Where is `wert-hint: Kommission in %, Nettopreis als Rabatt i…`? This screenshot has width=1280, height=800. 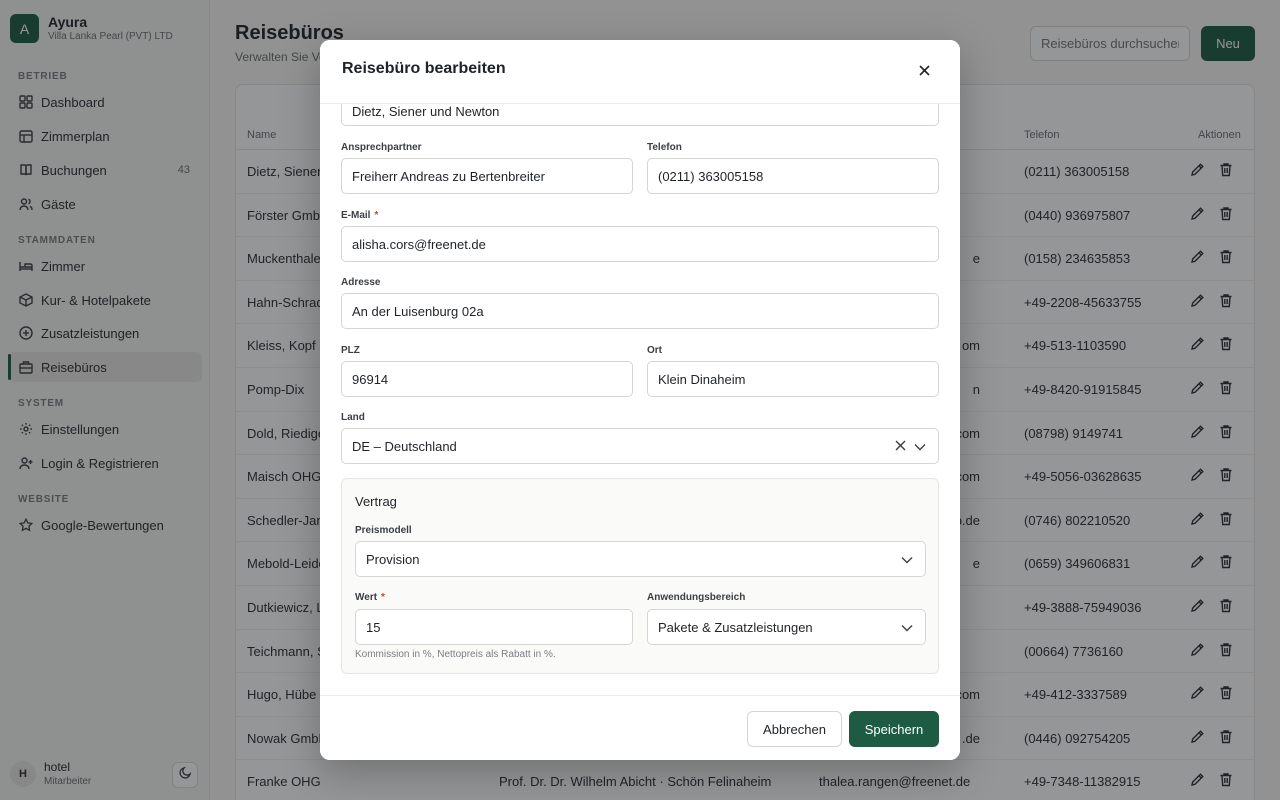
wert-hint: Kommission in %, Nettopreis als Rabatt i… is located at coordinates (455, 654).